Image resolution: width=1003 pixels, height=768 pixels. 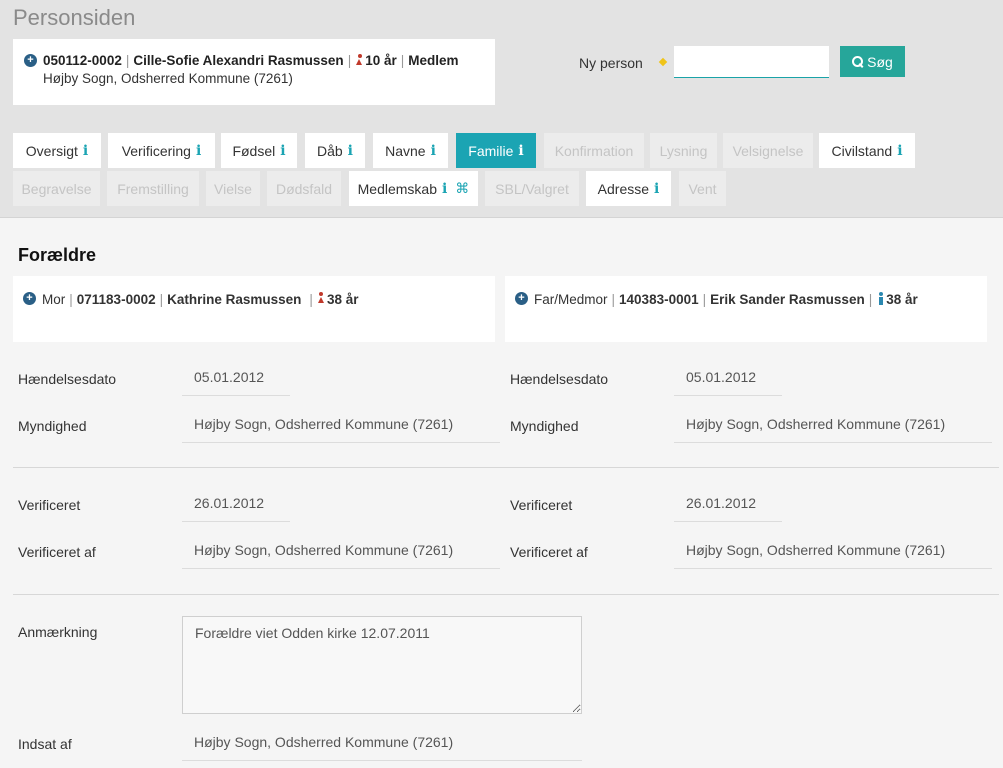 What do you see at coordinates (58, 632) in the screenshot?
I see `remark-label: Anmærkning` at bounding box center [58, 632].